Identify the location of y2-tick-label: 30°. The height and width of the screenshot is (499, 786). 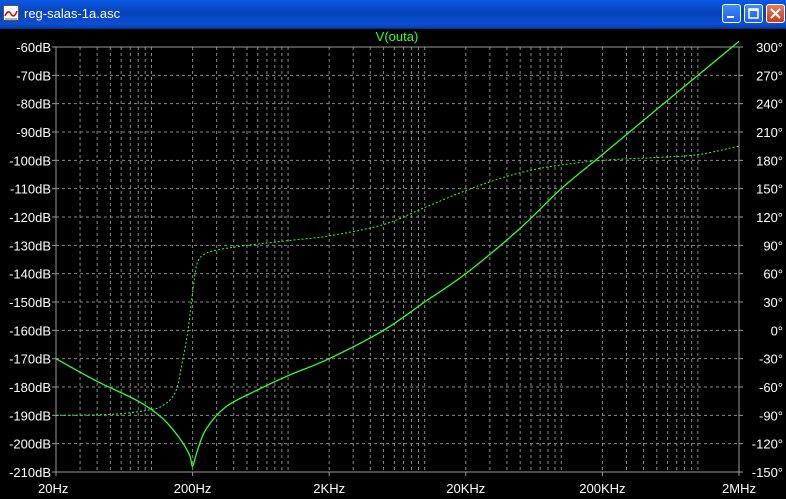
(773, 302).